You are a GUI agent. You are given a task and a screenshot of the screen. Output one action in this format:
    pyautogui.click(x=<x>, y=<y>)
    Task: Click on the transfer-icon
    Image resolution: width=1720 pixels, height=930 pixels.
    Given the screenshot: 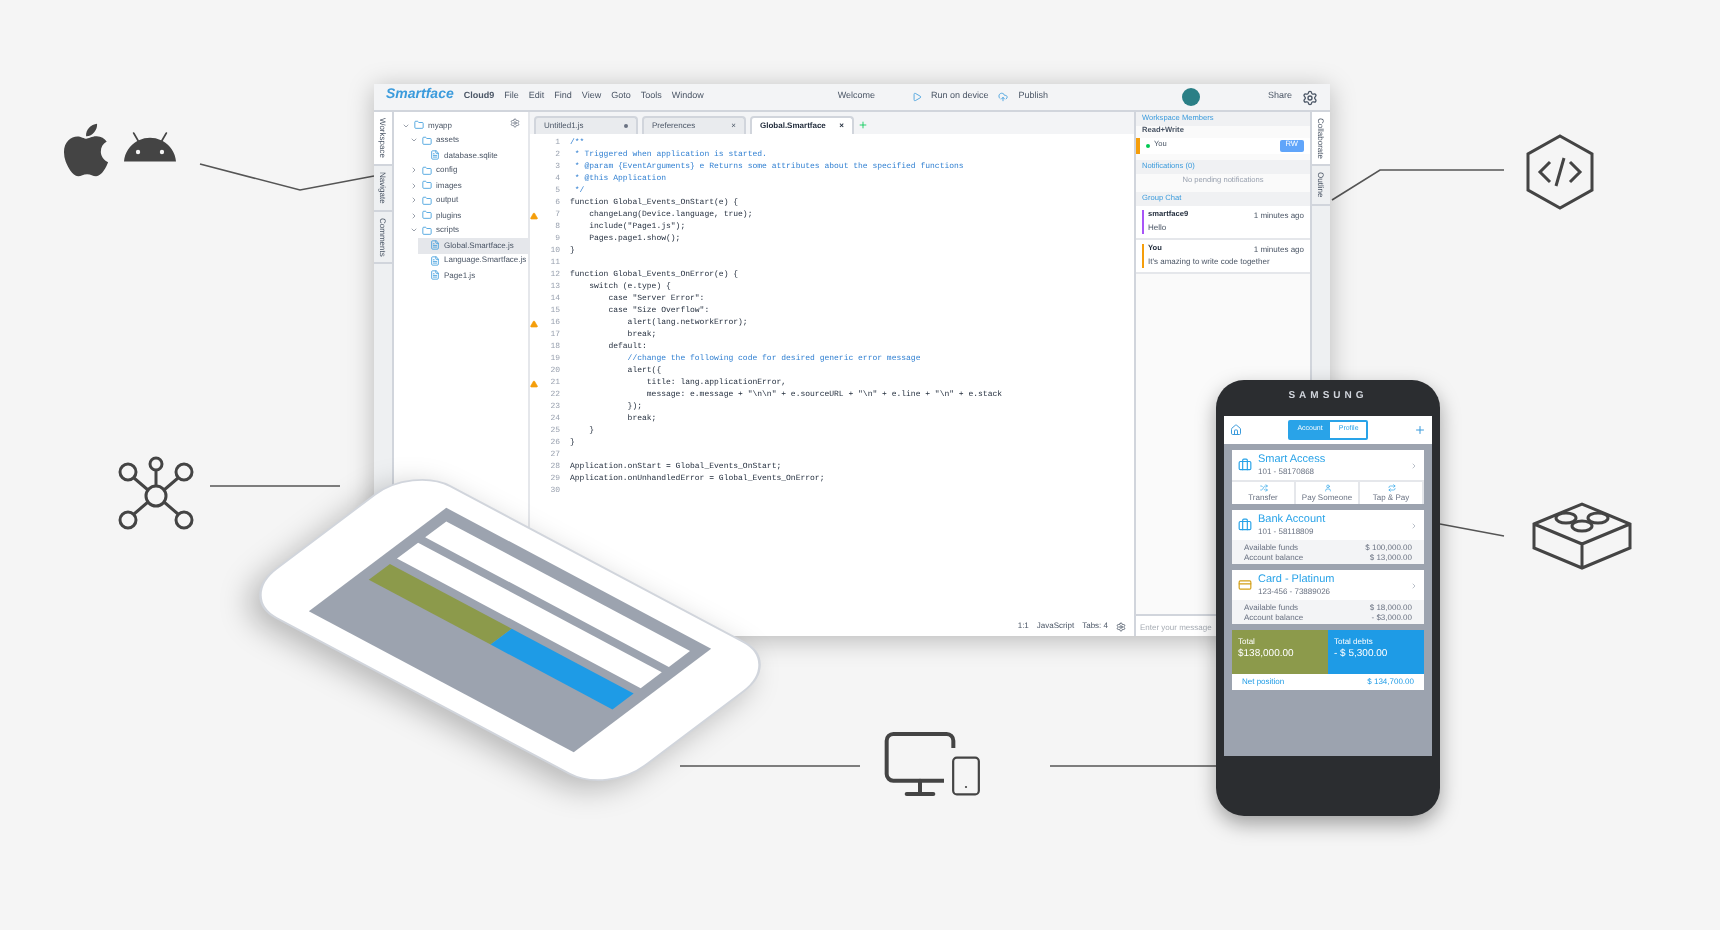 What is the action you would take?
    pyautogui.click(x=1263, y=488)
    